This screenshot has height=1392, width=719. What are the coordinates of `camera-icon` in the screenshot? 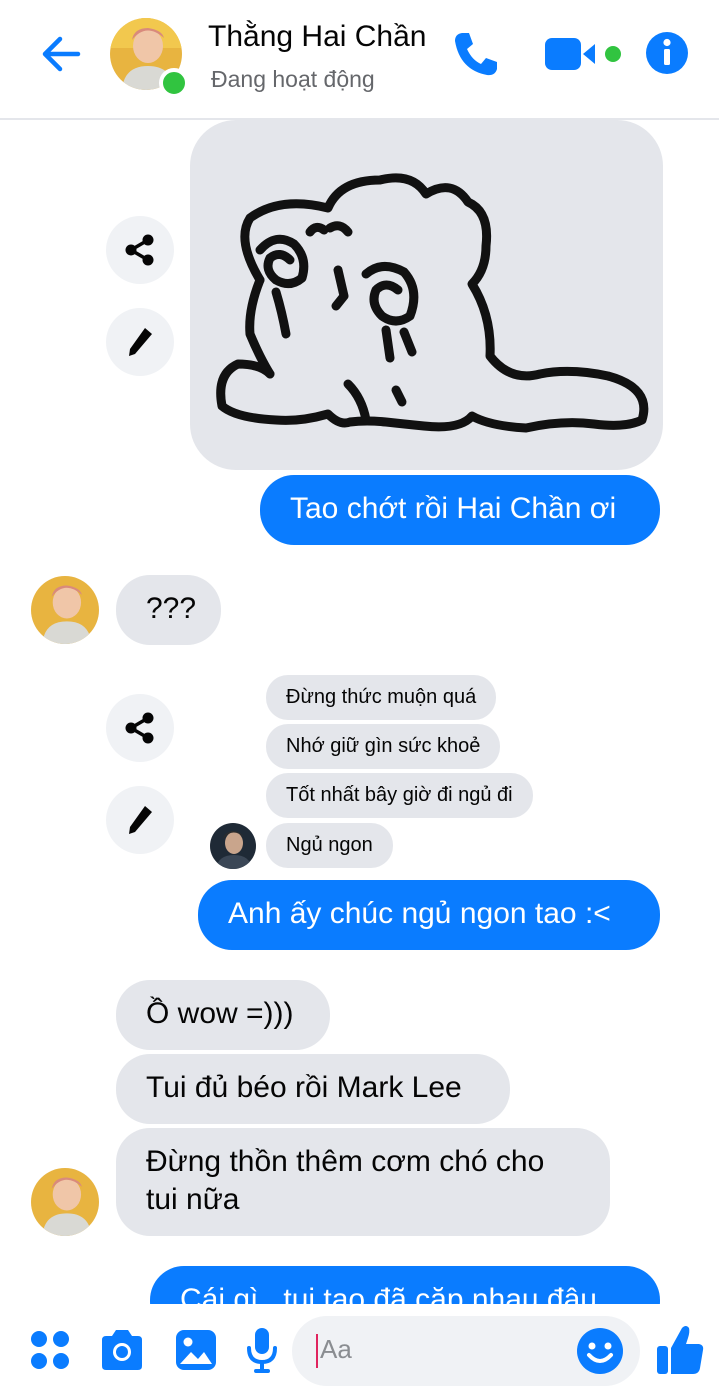 It's located at (122, 1350).